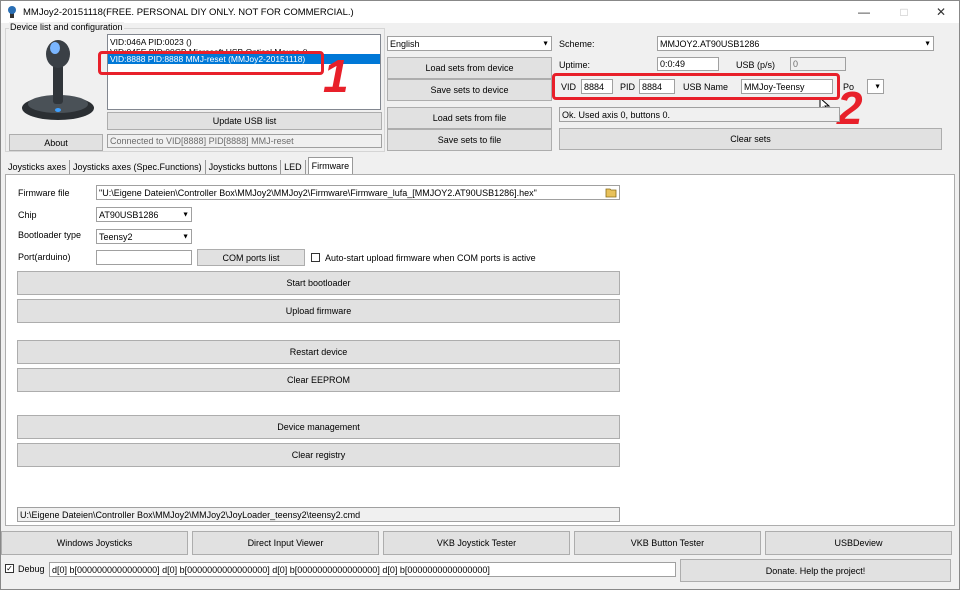 Image resolution: width=960 pixels, height=590 pixels. What do you see at coordinates (850, 108) in the screenshot?
I see `annotation-number-2: 2` at bounding box center [850, 108].